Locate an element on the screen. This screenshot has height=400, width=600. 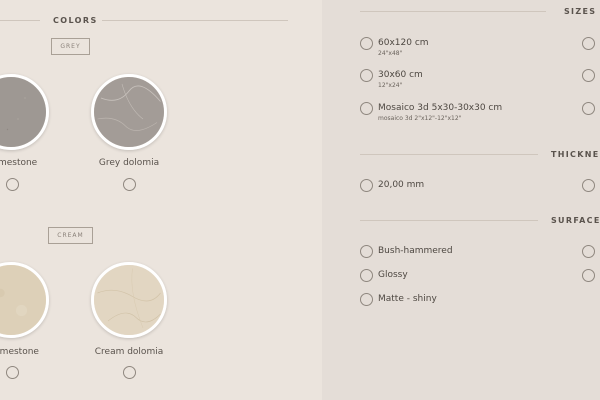
cream-limestone-texture is located at coordinates (23, 300).